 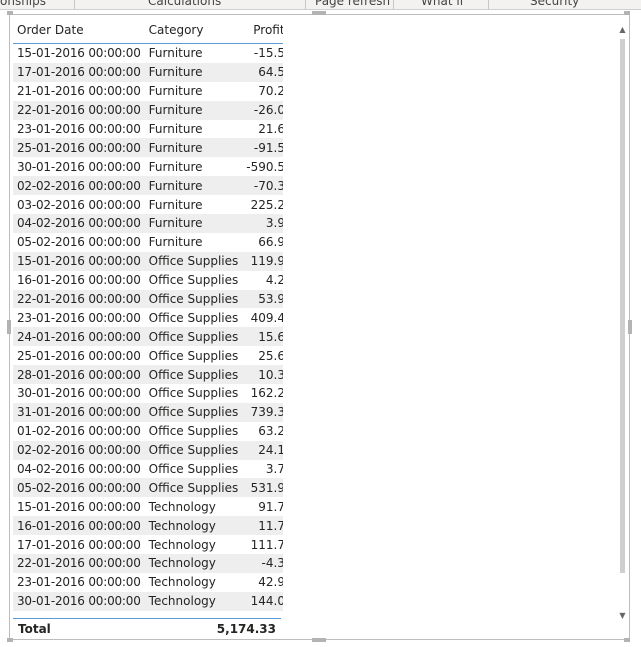 I want to click on cell-profit: 739.32, so click(x=262, y=412).